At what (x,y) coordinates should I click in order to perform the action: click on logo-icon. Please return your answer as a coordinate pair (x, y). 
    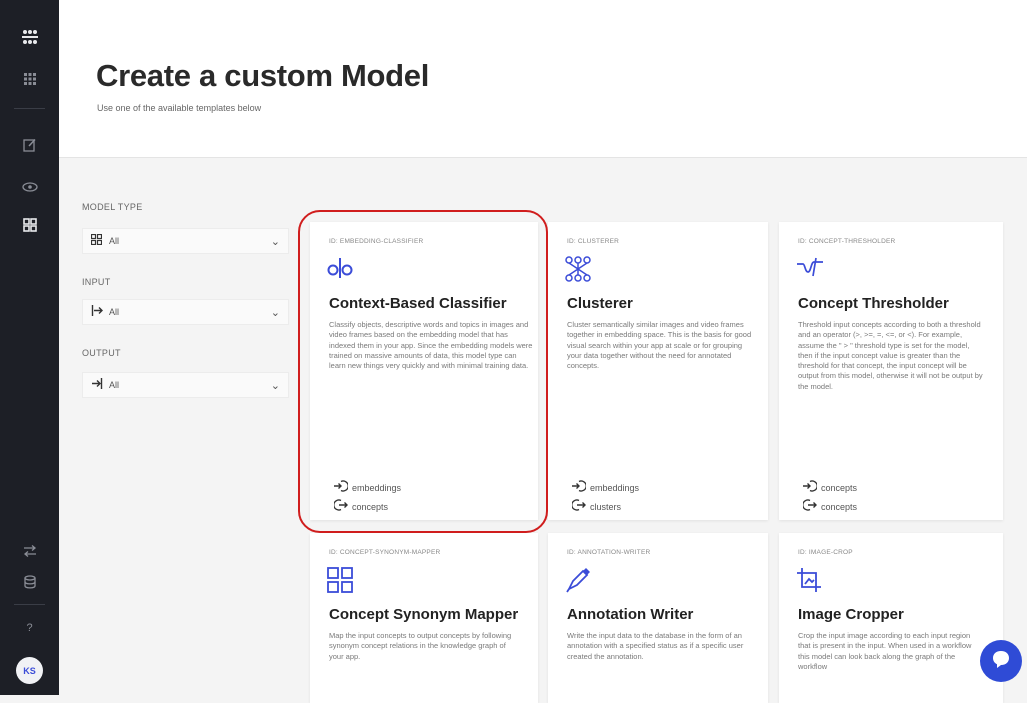
    Looking at the image, I should click on (29, 37).